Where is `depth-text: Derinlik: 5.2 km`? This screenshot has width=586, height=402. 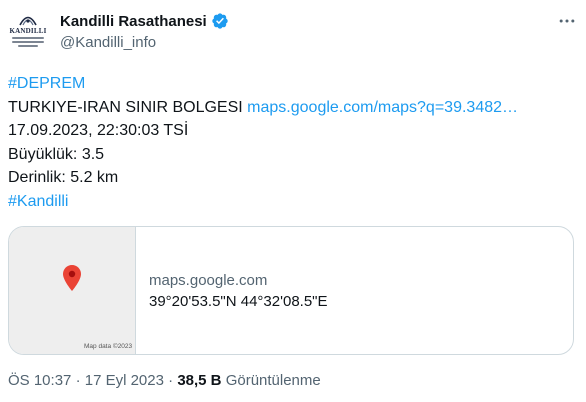
depth-text: Derinlik: 5.2 km is located at coordinates (63, 177).